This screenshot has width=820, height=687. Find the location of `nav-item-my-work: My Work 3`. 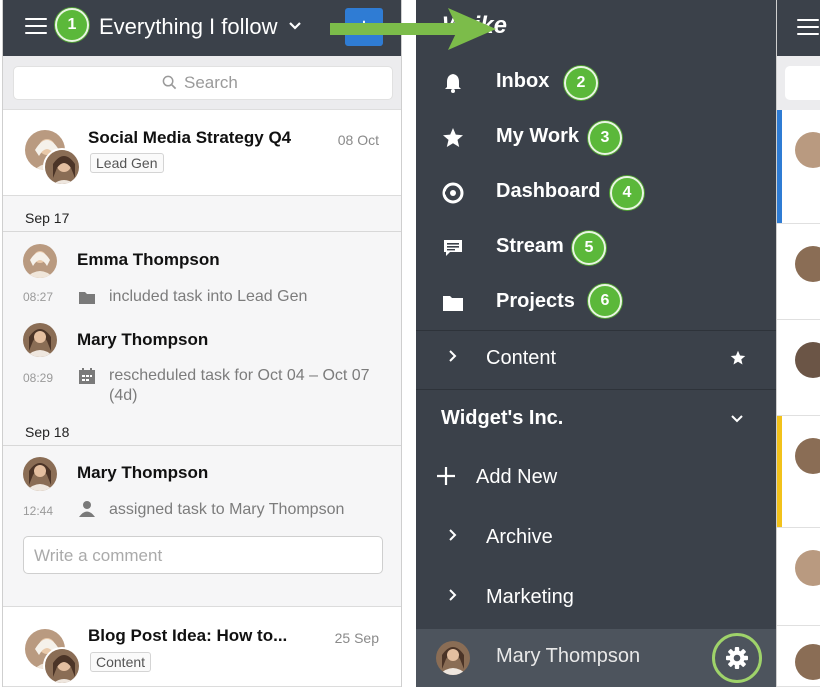

nav-item-my-work: My Work 3 is located at coordinates (596, 138).